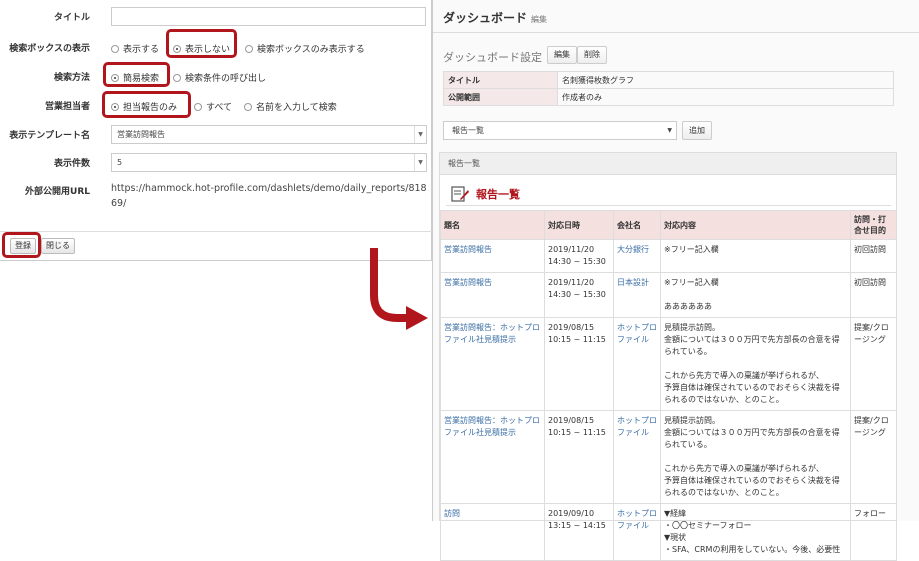 The height and width of the screenshot is (561, 919). I want to click on column-header: 題名, so click(492, 225).